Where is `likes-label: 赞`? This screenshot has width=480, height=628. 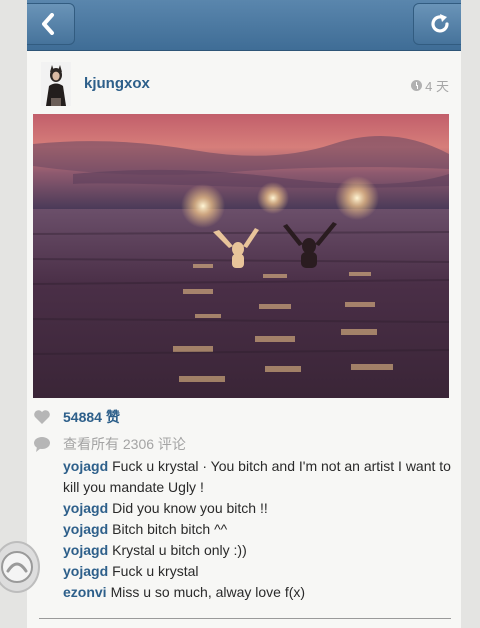 likes-label: 赞 is located at coordinates (112, 417).